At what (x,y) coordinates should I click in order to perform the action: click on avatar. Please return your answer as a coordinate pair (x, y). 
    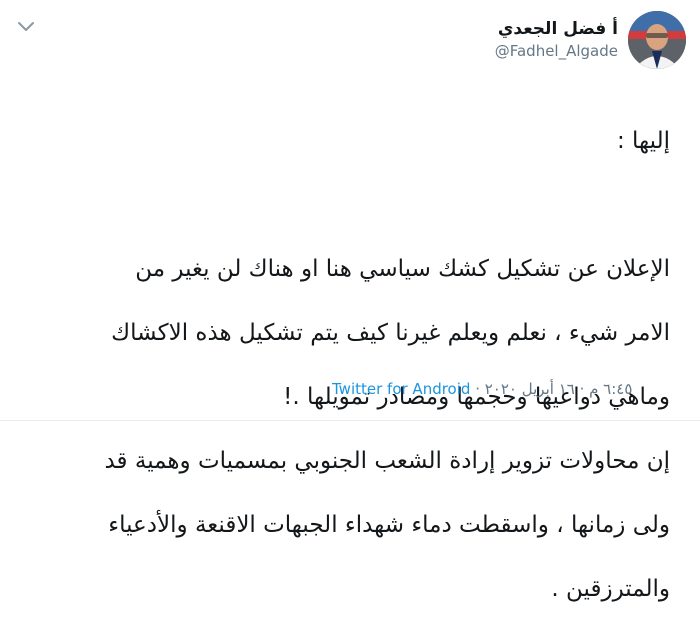
    Looking at the image, I should click on (657, 40).